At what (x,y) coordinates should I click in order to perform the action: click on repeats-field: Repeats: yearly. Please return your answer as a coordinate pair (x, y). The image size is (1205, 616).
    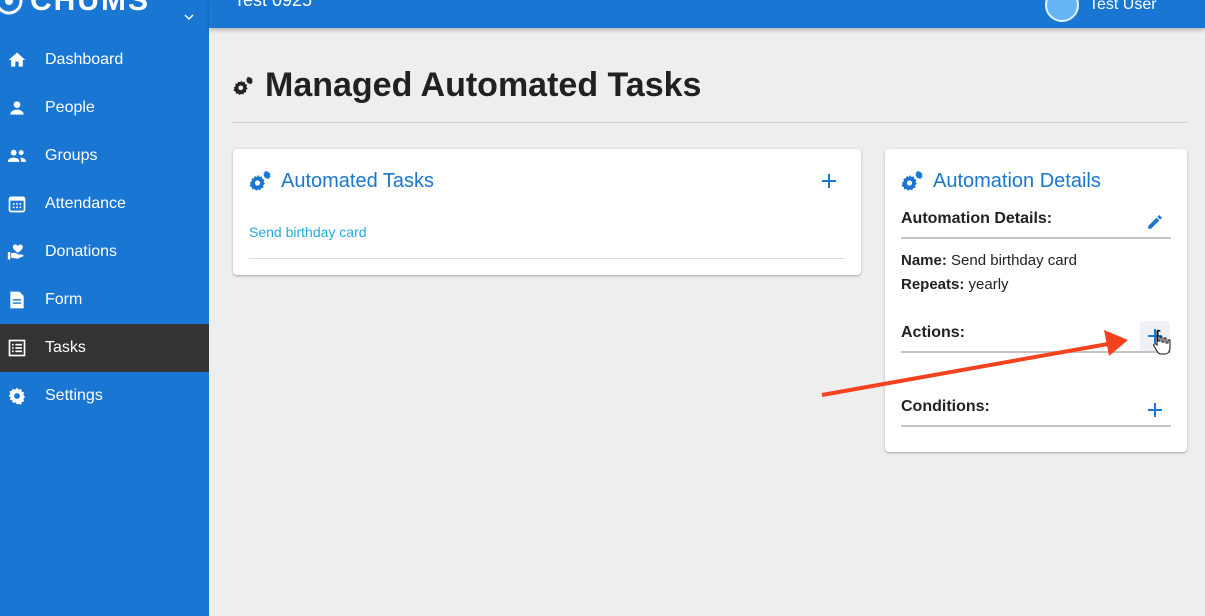
    Looking at the image, I should click on (955, 284).